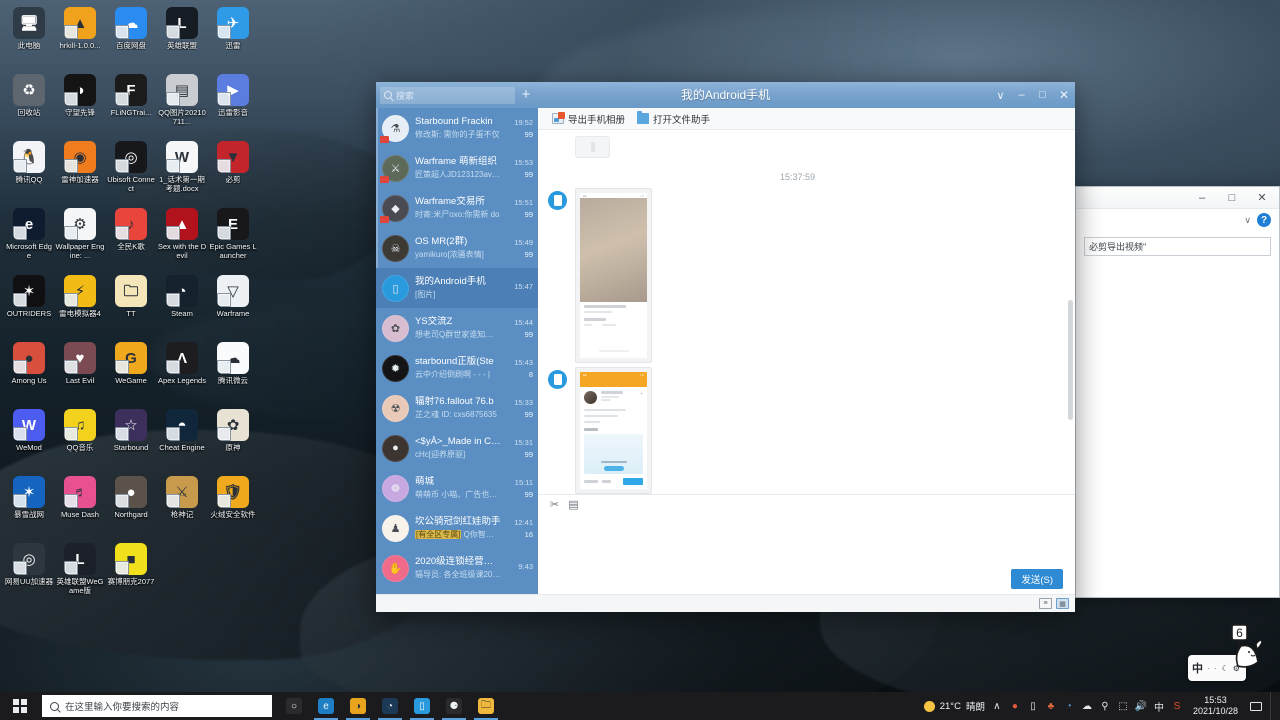 This screenshot has height=720, width=1280. Describe the element at coordinates (573, 505) in the screenshot. I see `folder-icon: ▤` at that location.